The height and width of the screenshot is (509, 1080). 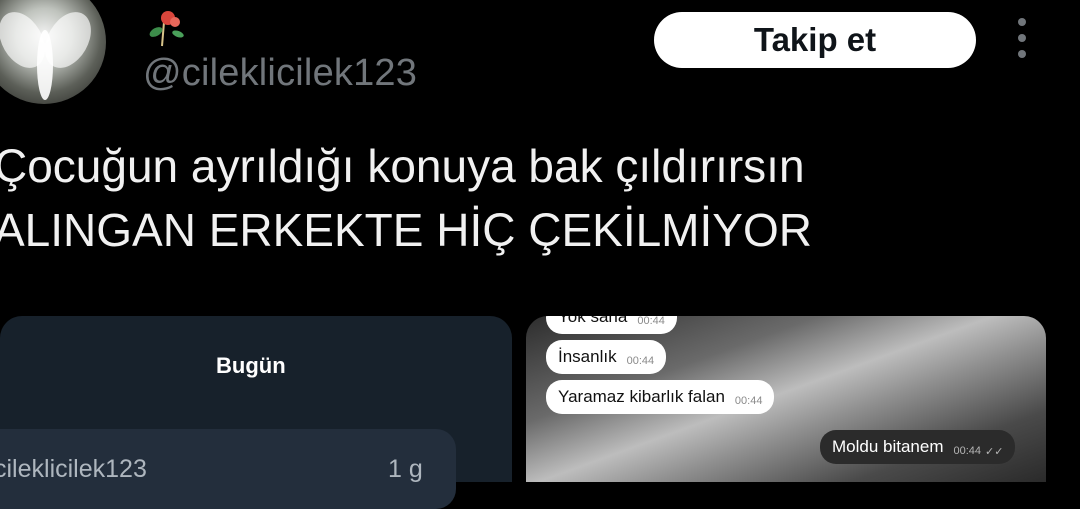 I want to click on chat-list-time: 1 g, so click(x=405, y=469).